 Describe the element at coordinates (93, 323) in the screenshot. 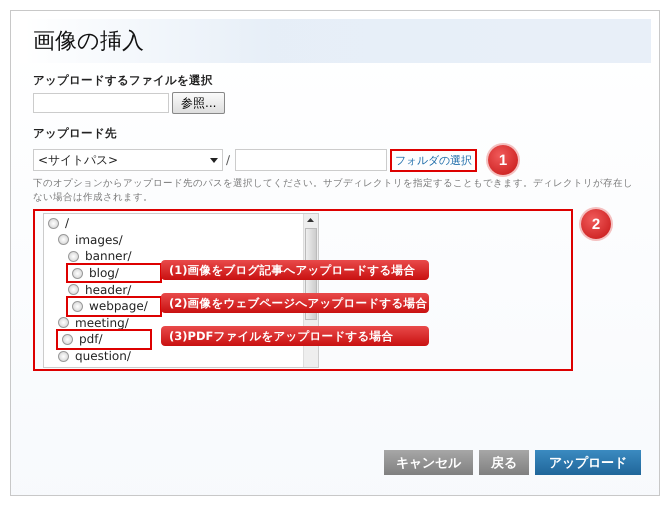

I see `folder-item: meeting/` at that location.